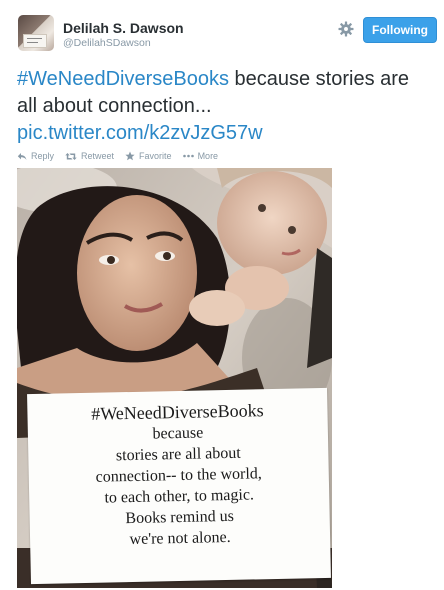 The height and width of the screenshot is (590, 444). What do you see at coordinates (22, 156) in the screenshot?
I see `reply-icon` at bounding box center [22, 156].